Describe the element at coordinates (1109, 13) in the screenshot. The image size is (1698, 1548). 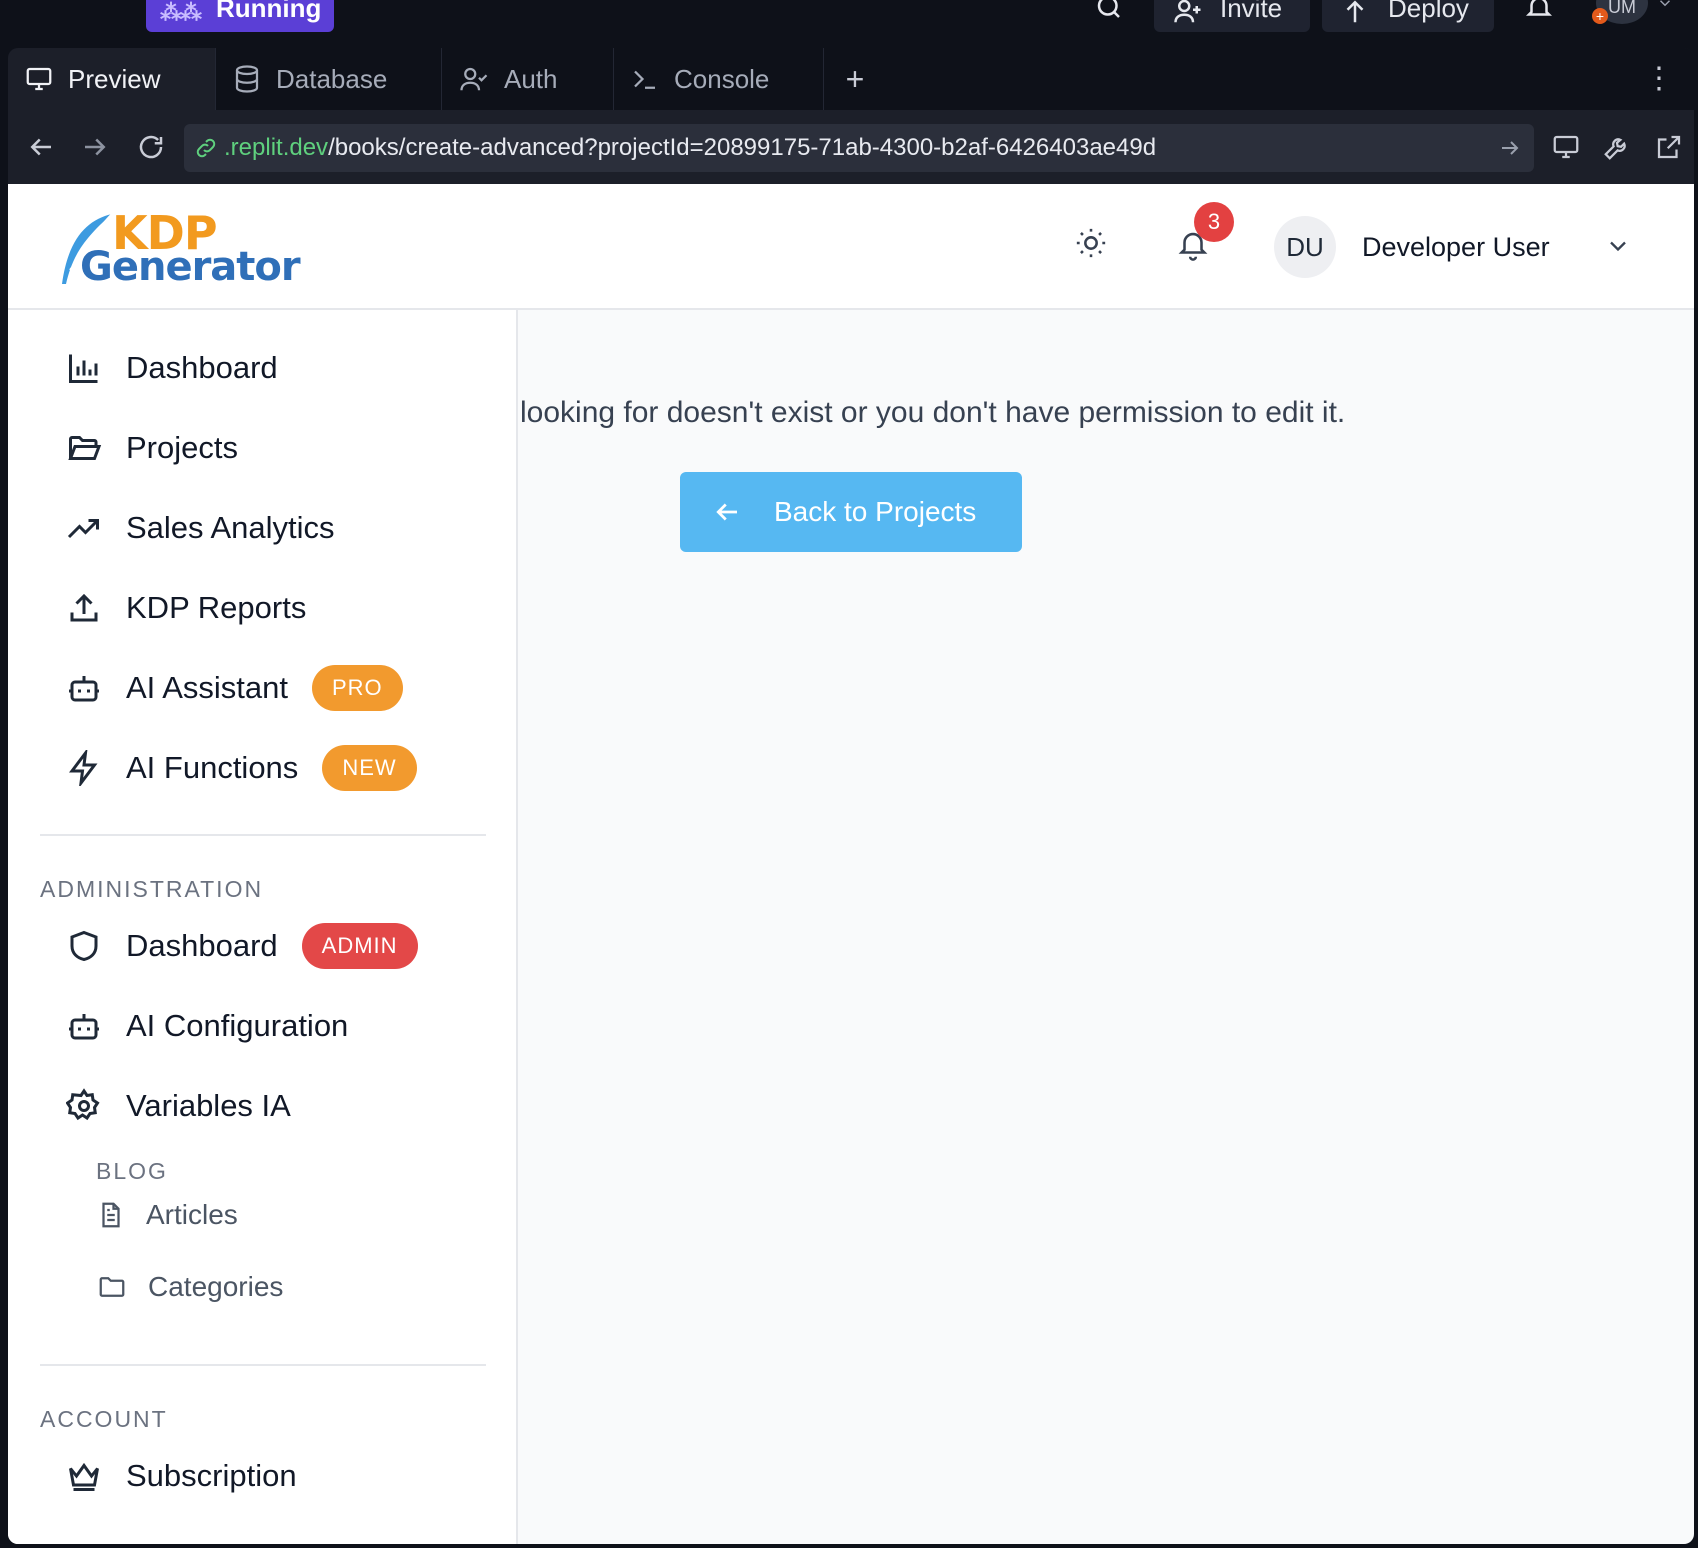
I see `search-icon` at that location.